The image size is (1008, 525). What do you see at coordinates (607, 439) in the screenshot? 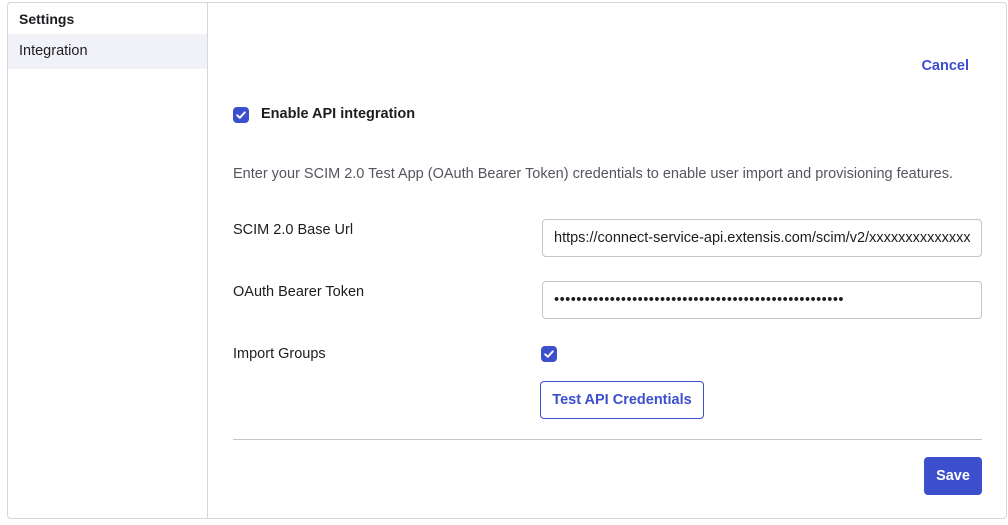
I see `divider` at bounding box center [607, 439].